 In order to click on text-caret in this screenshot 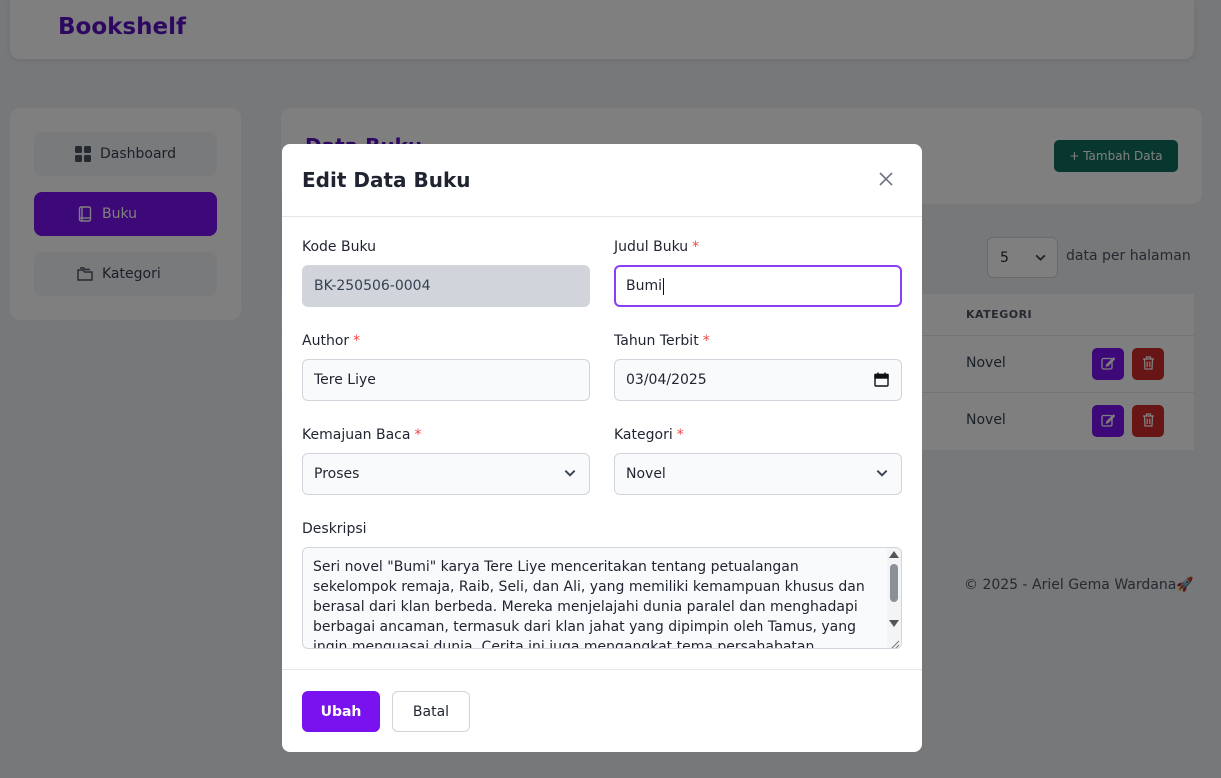, I will do `click(664, 286)`.